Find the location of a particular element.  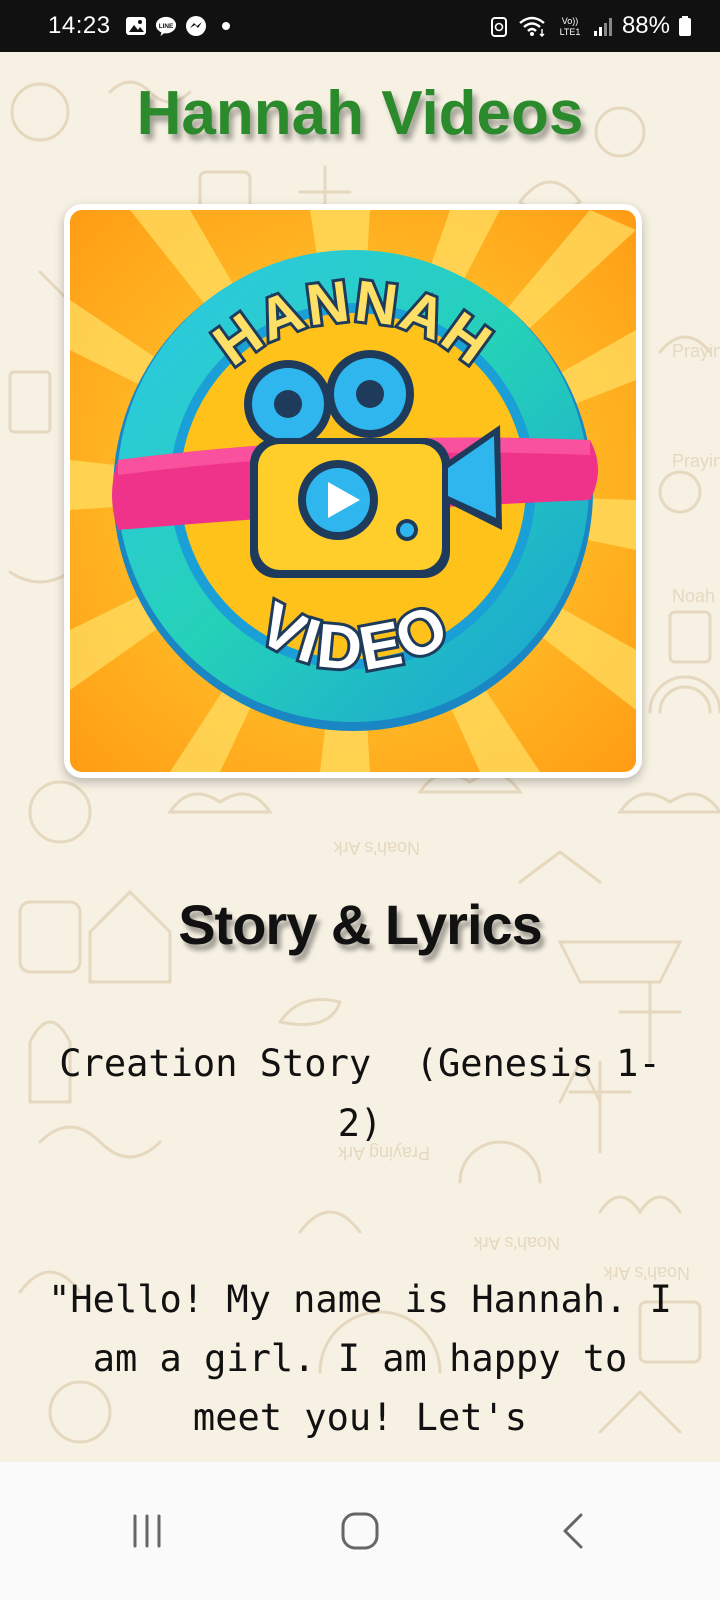

recent-apps-button is located at coordinates (147, 1531).